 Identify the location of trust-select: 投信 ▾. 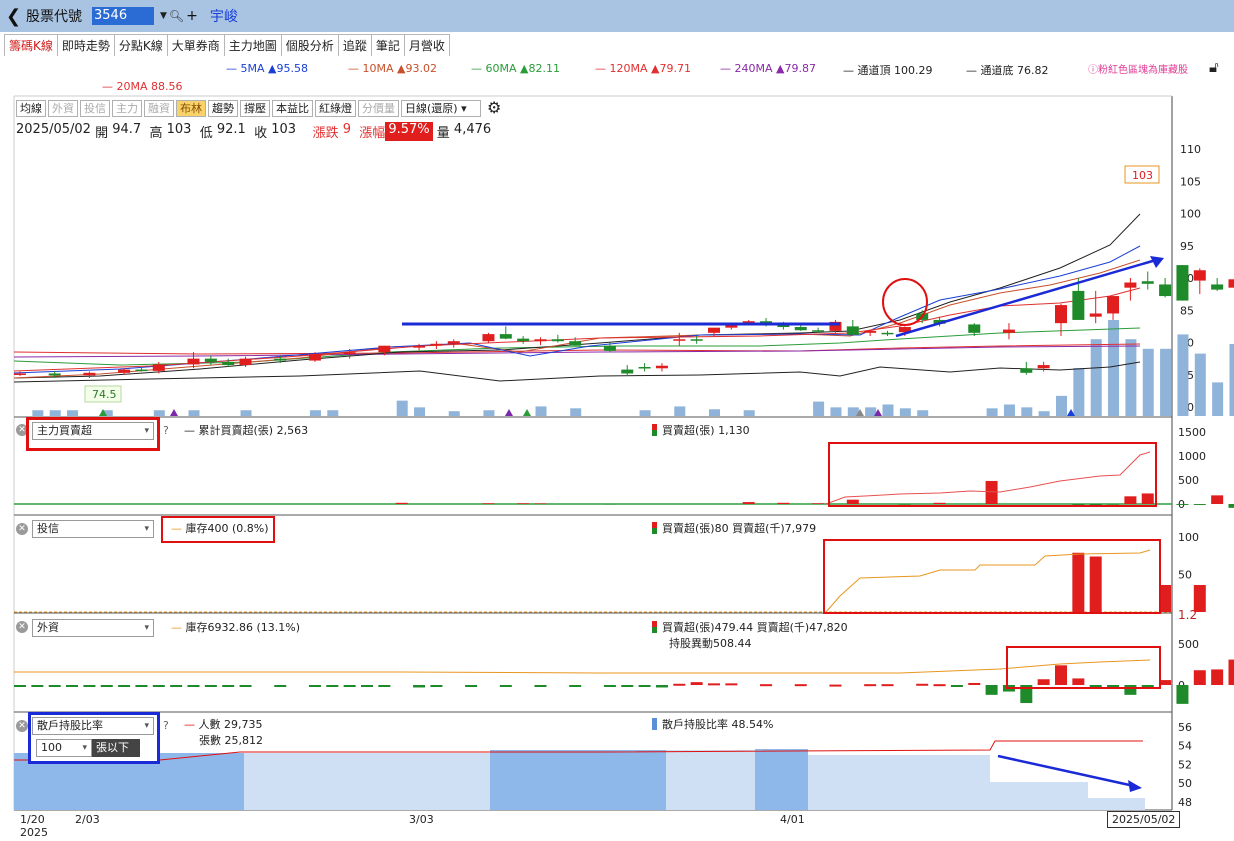
(93, 529).